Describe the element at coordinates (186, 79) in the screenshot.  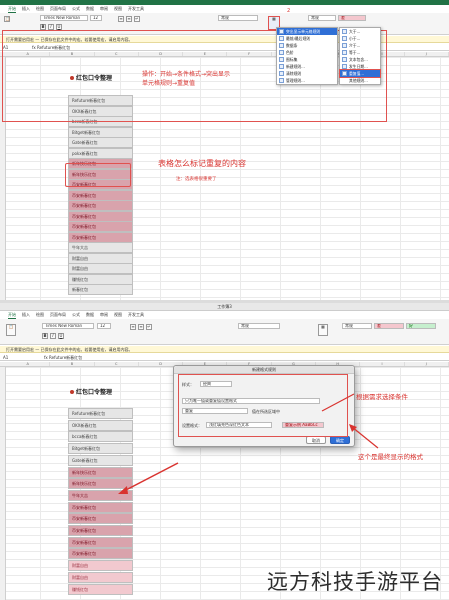
I see `annotation-steps: 操作：开始→条件格式→突出显示 单元格规则→重复值` at that location.